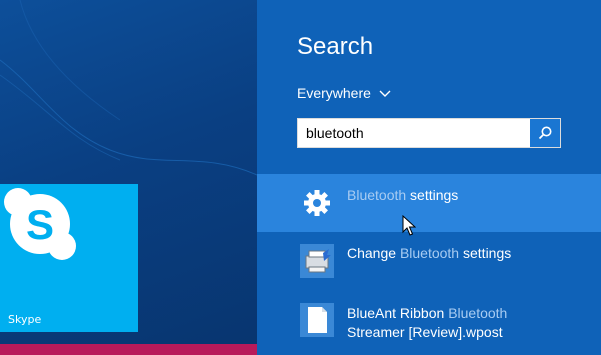 The height and width of the screenshot is (355, 601). What do you see at coordinates (398, 313) in the screenshot?
I see `result-prefix-text: BlueAnt Ribbon` at bounding box center [398, 313].